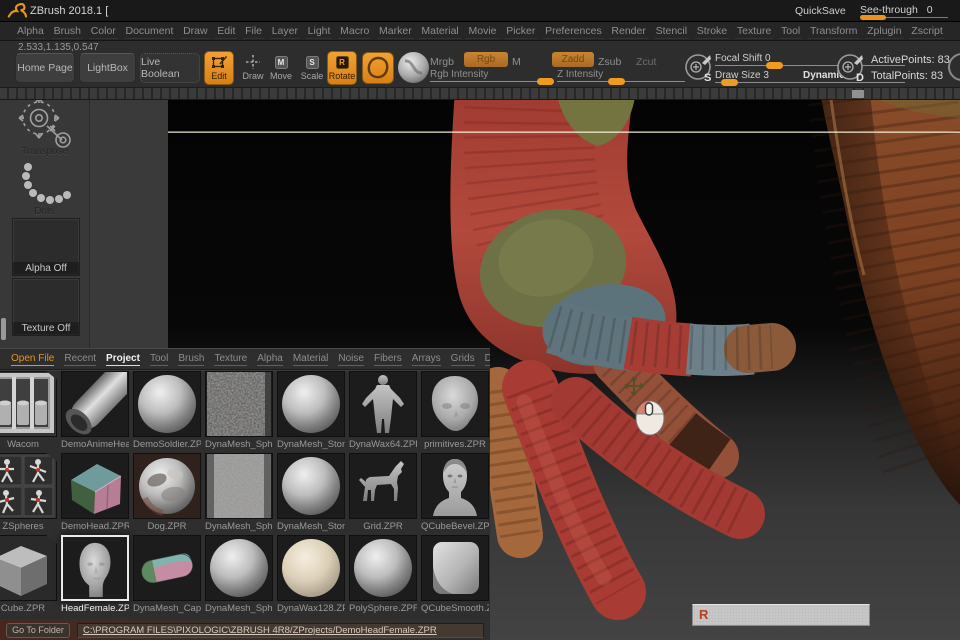  I want to click on item-qcube-bevel: QCubeBevel.ZPR, so click(455, 492).